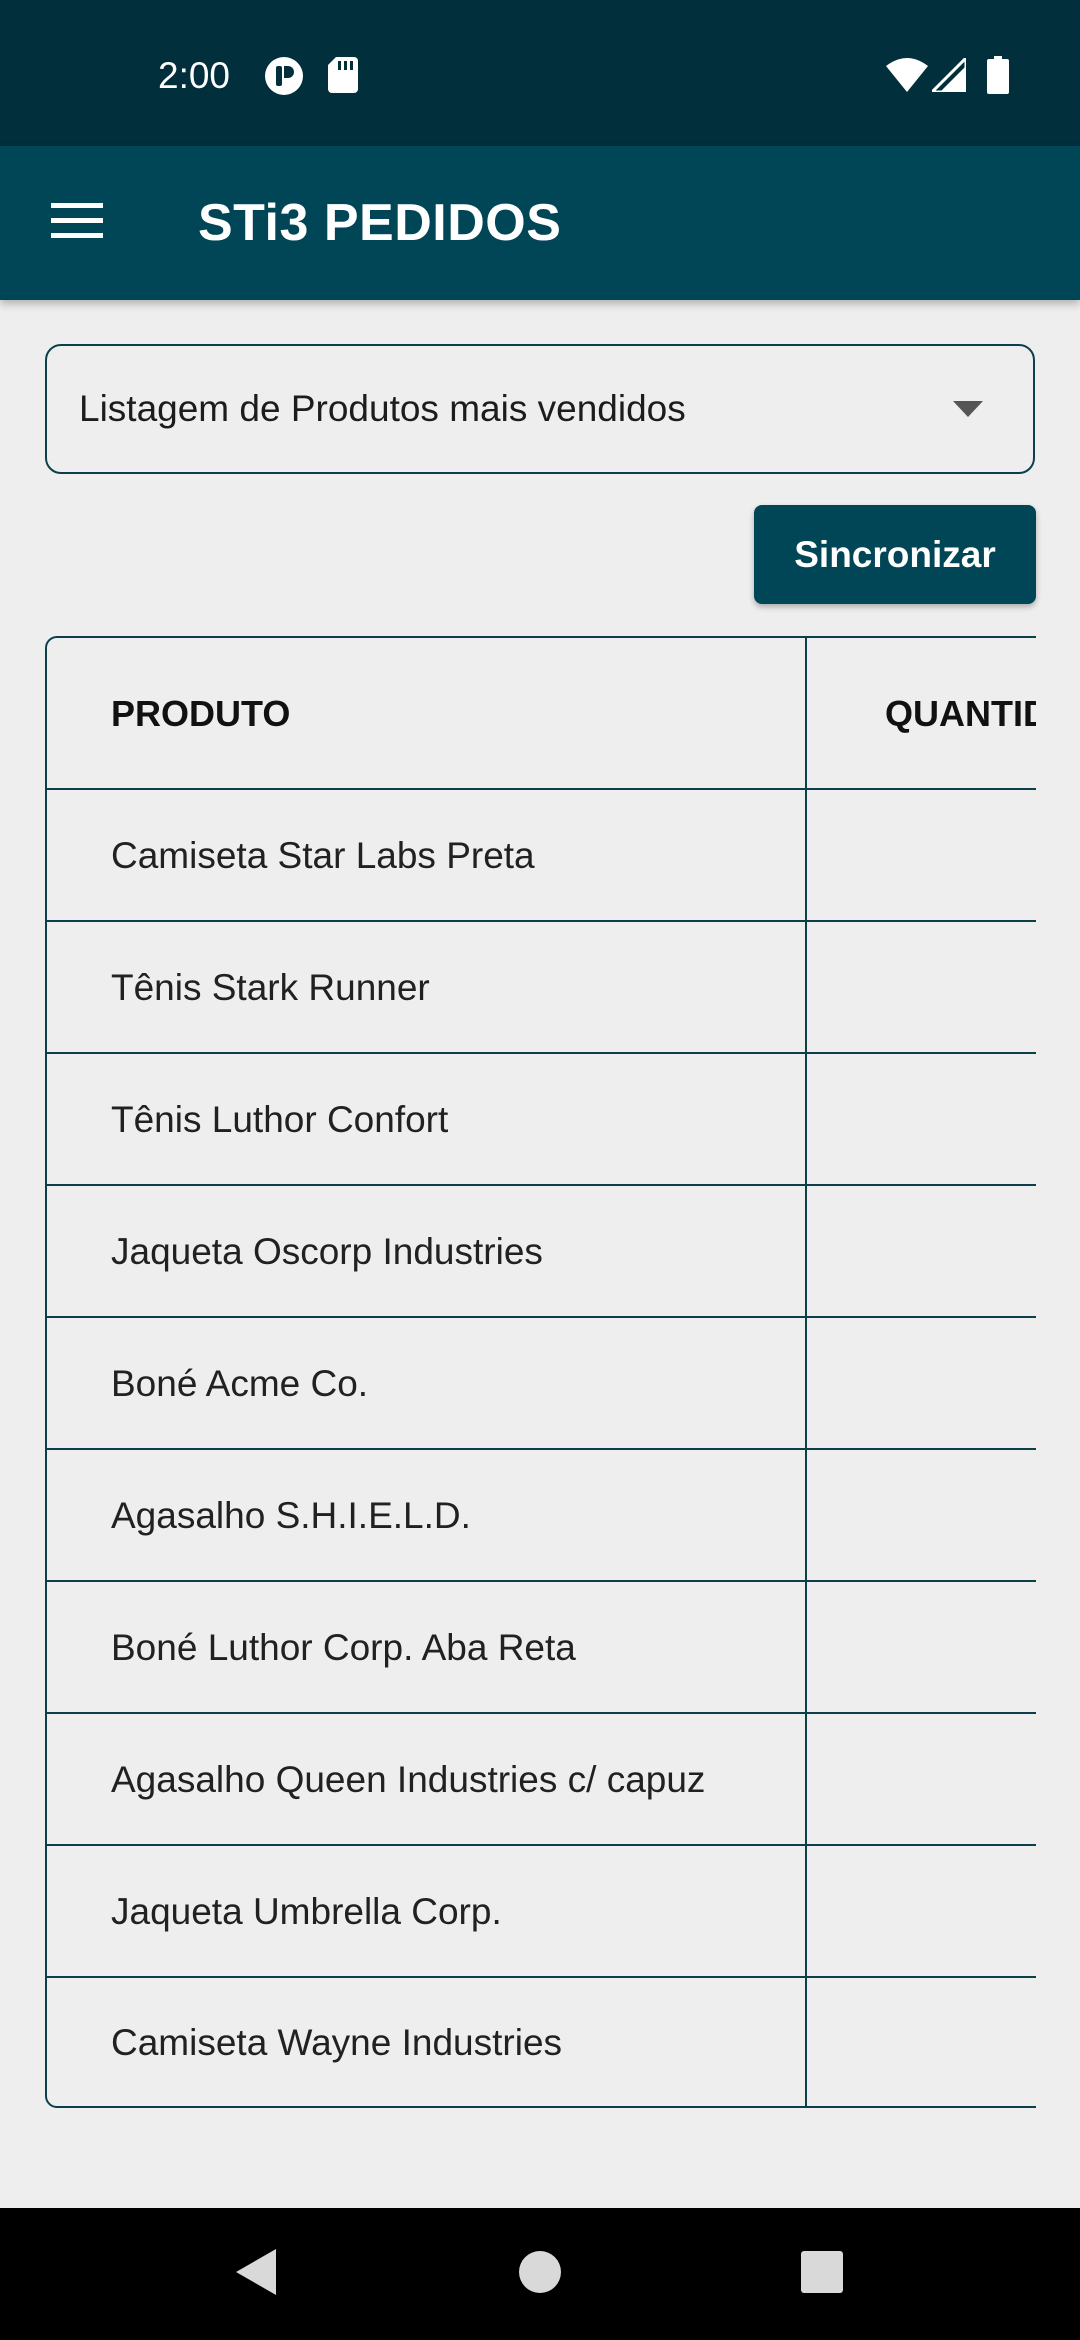 The image size is (1080, 2340). I want to click on menu-button, so click(77, 223).